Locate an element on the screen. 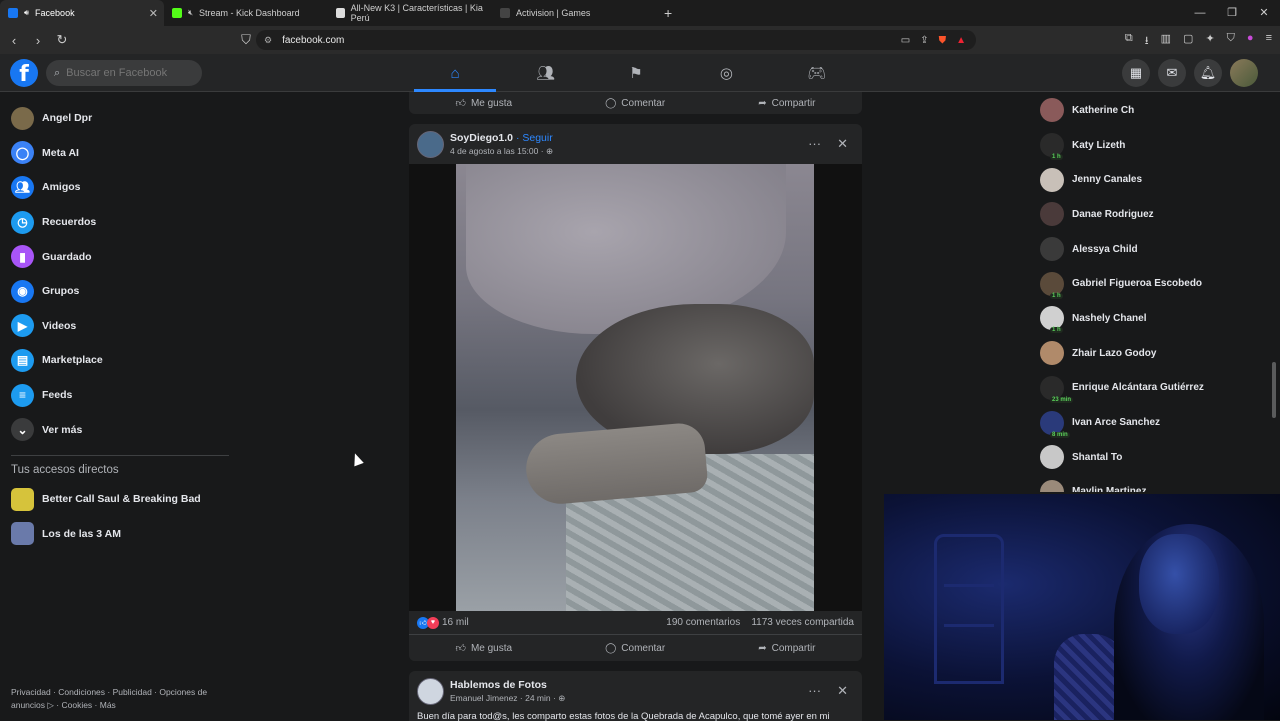 Image resolution: width=1280 pixels, height=721 pixels. menu-grid-button: ▦ is located at coordinates (1136, 73).